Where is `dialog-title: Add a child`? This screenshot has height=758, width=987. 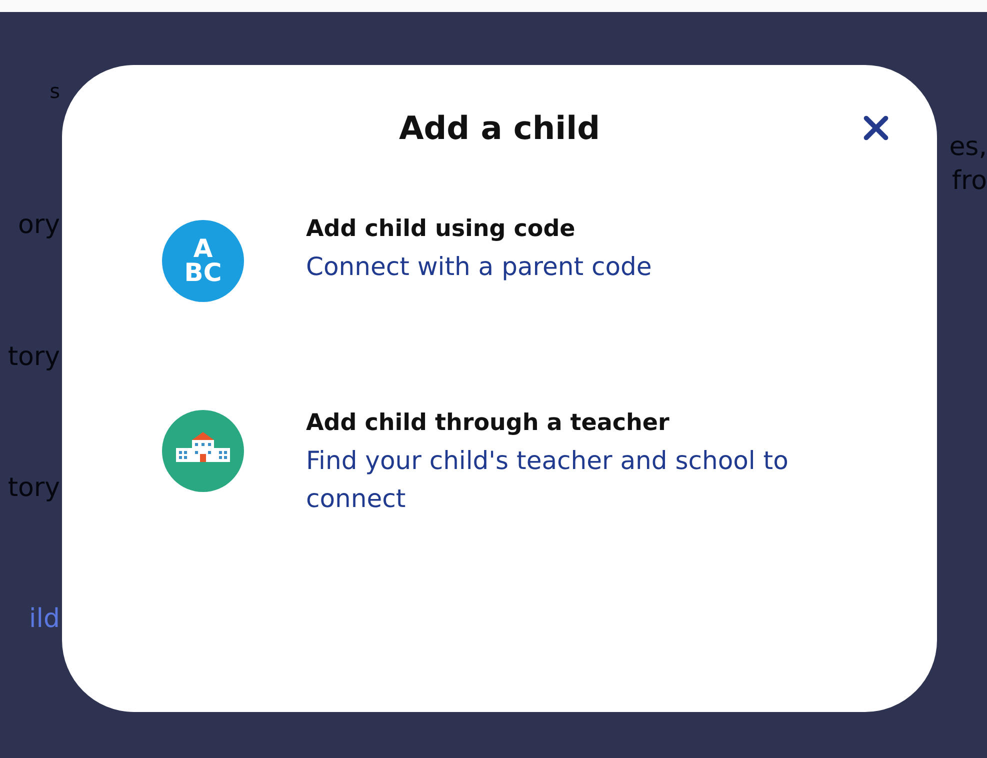
dialog-title: Add a child is located at coordinates (499, 128).